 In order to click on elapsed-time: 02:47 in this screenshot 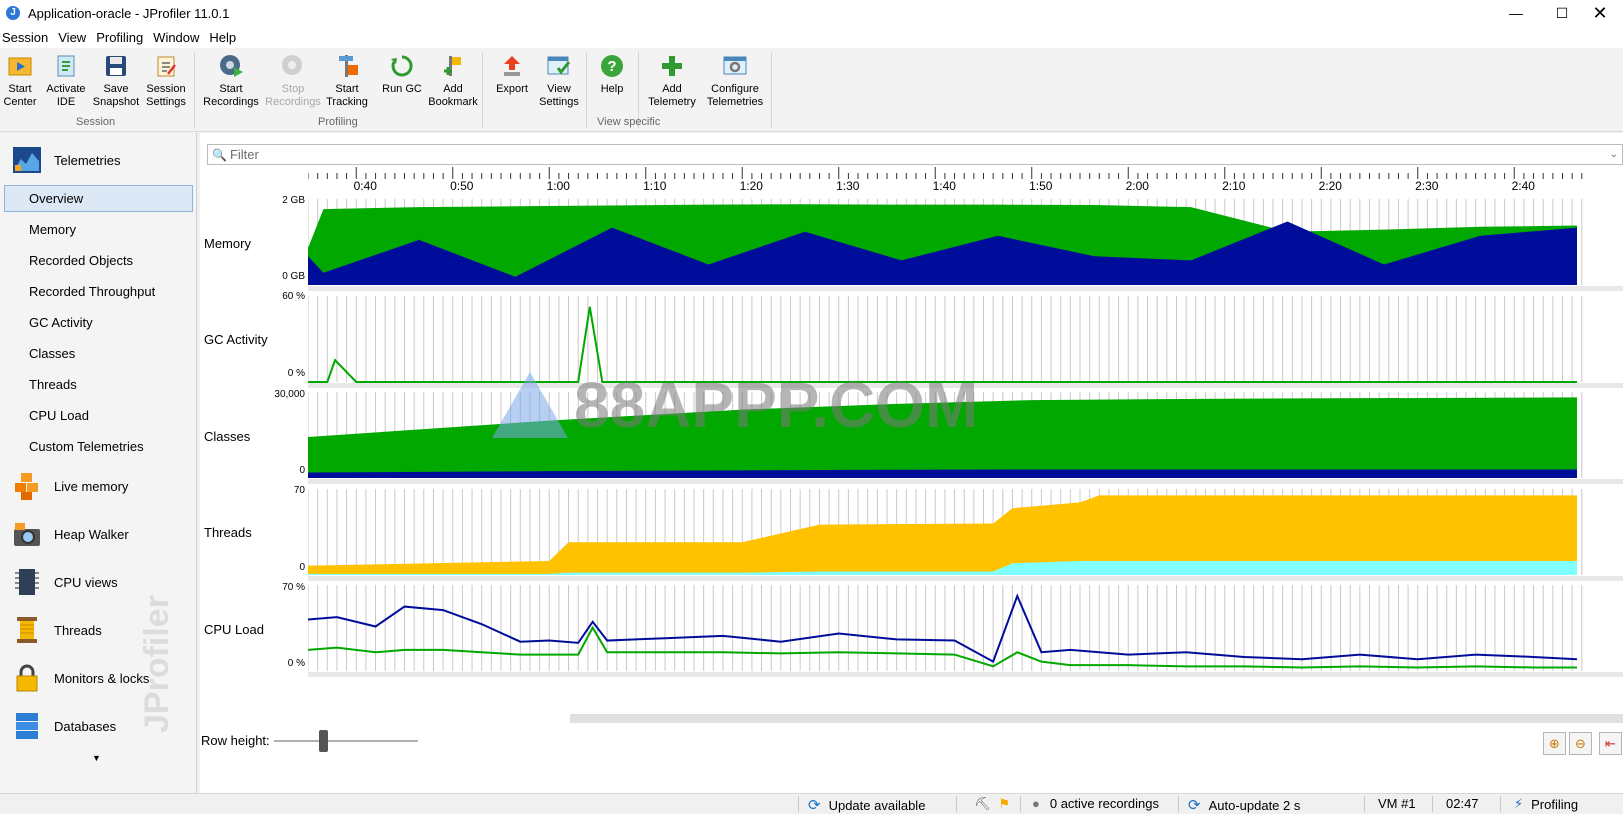, I will do `click(1462, 803)`.